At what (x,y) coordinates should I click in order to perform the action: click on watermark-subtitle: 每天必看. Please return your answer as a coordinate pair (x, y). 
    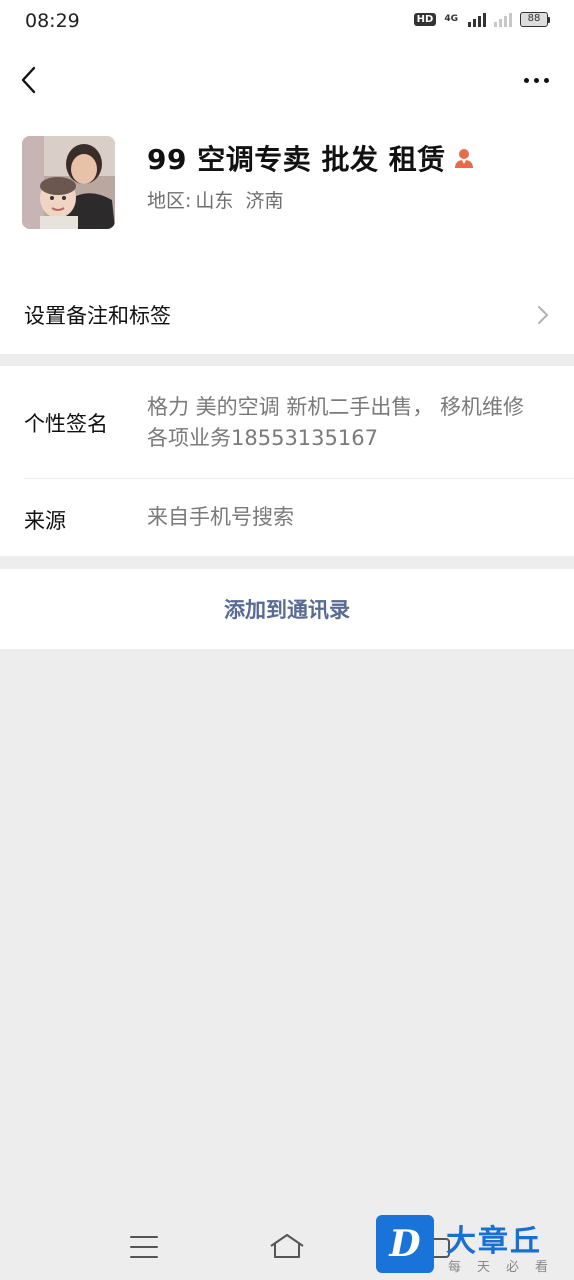
    Looking at the image, I should click on (506, 1267).